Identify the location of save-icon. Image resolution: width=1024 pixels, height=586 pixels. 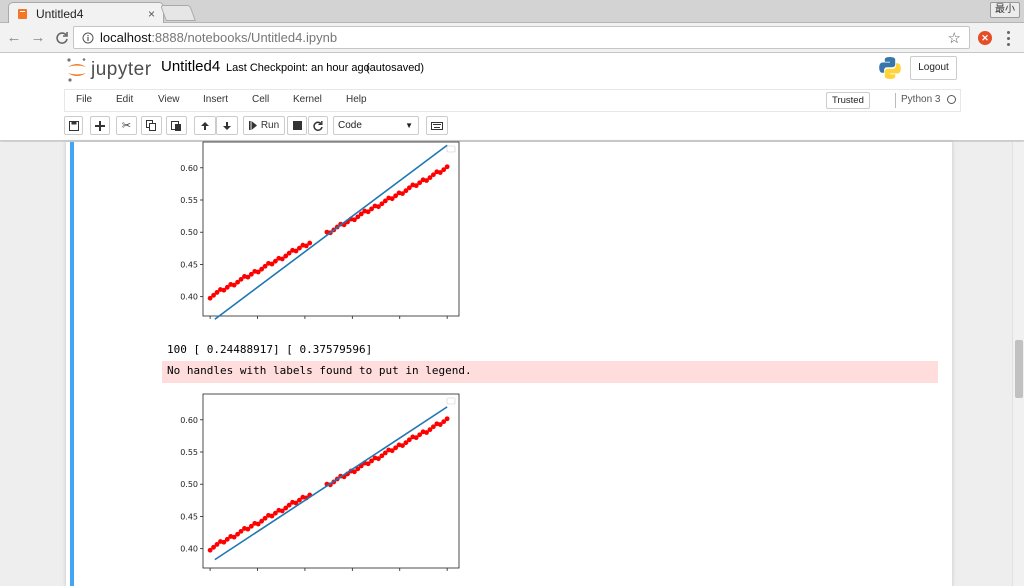
(73, 125).